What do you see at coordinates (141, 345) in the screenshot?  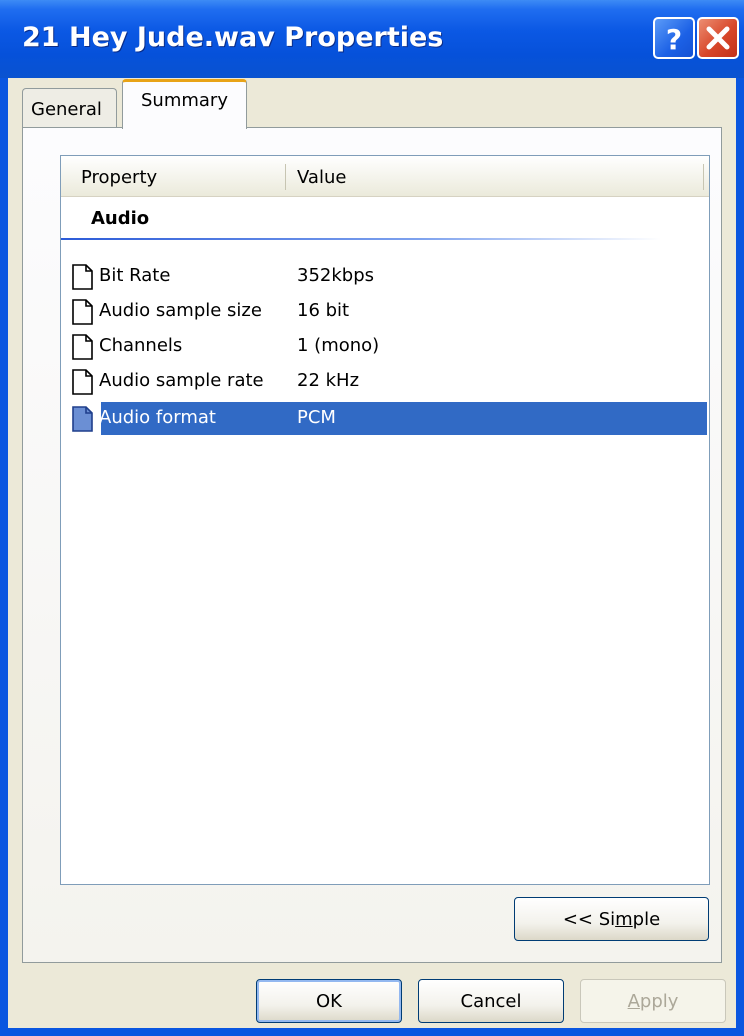 I see `property-name: Channels` at bounding box center [141, 345].